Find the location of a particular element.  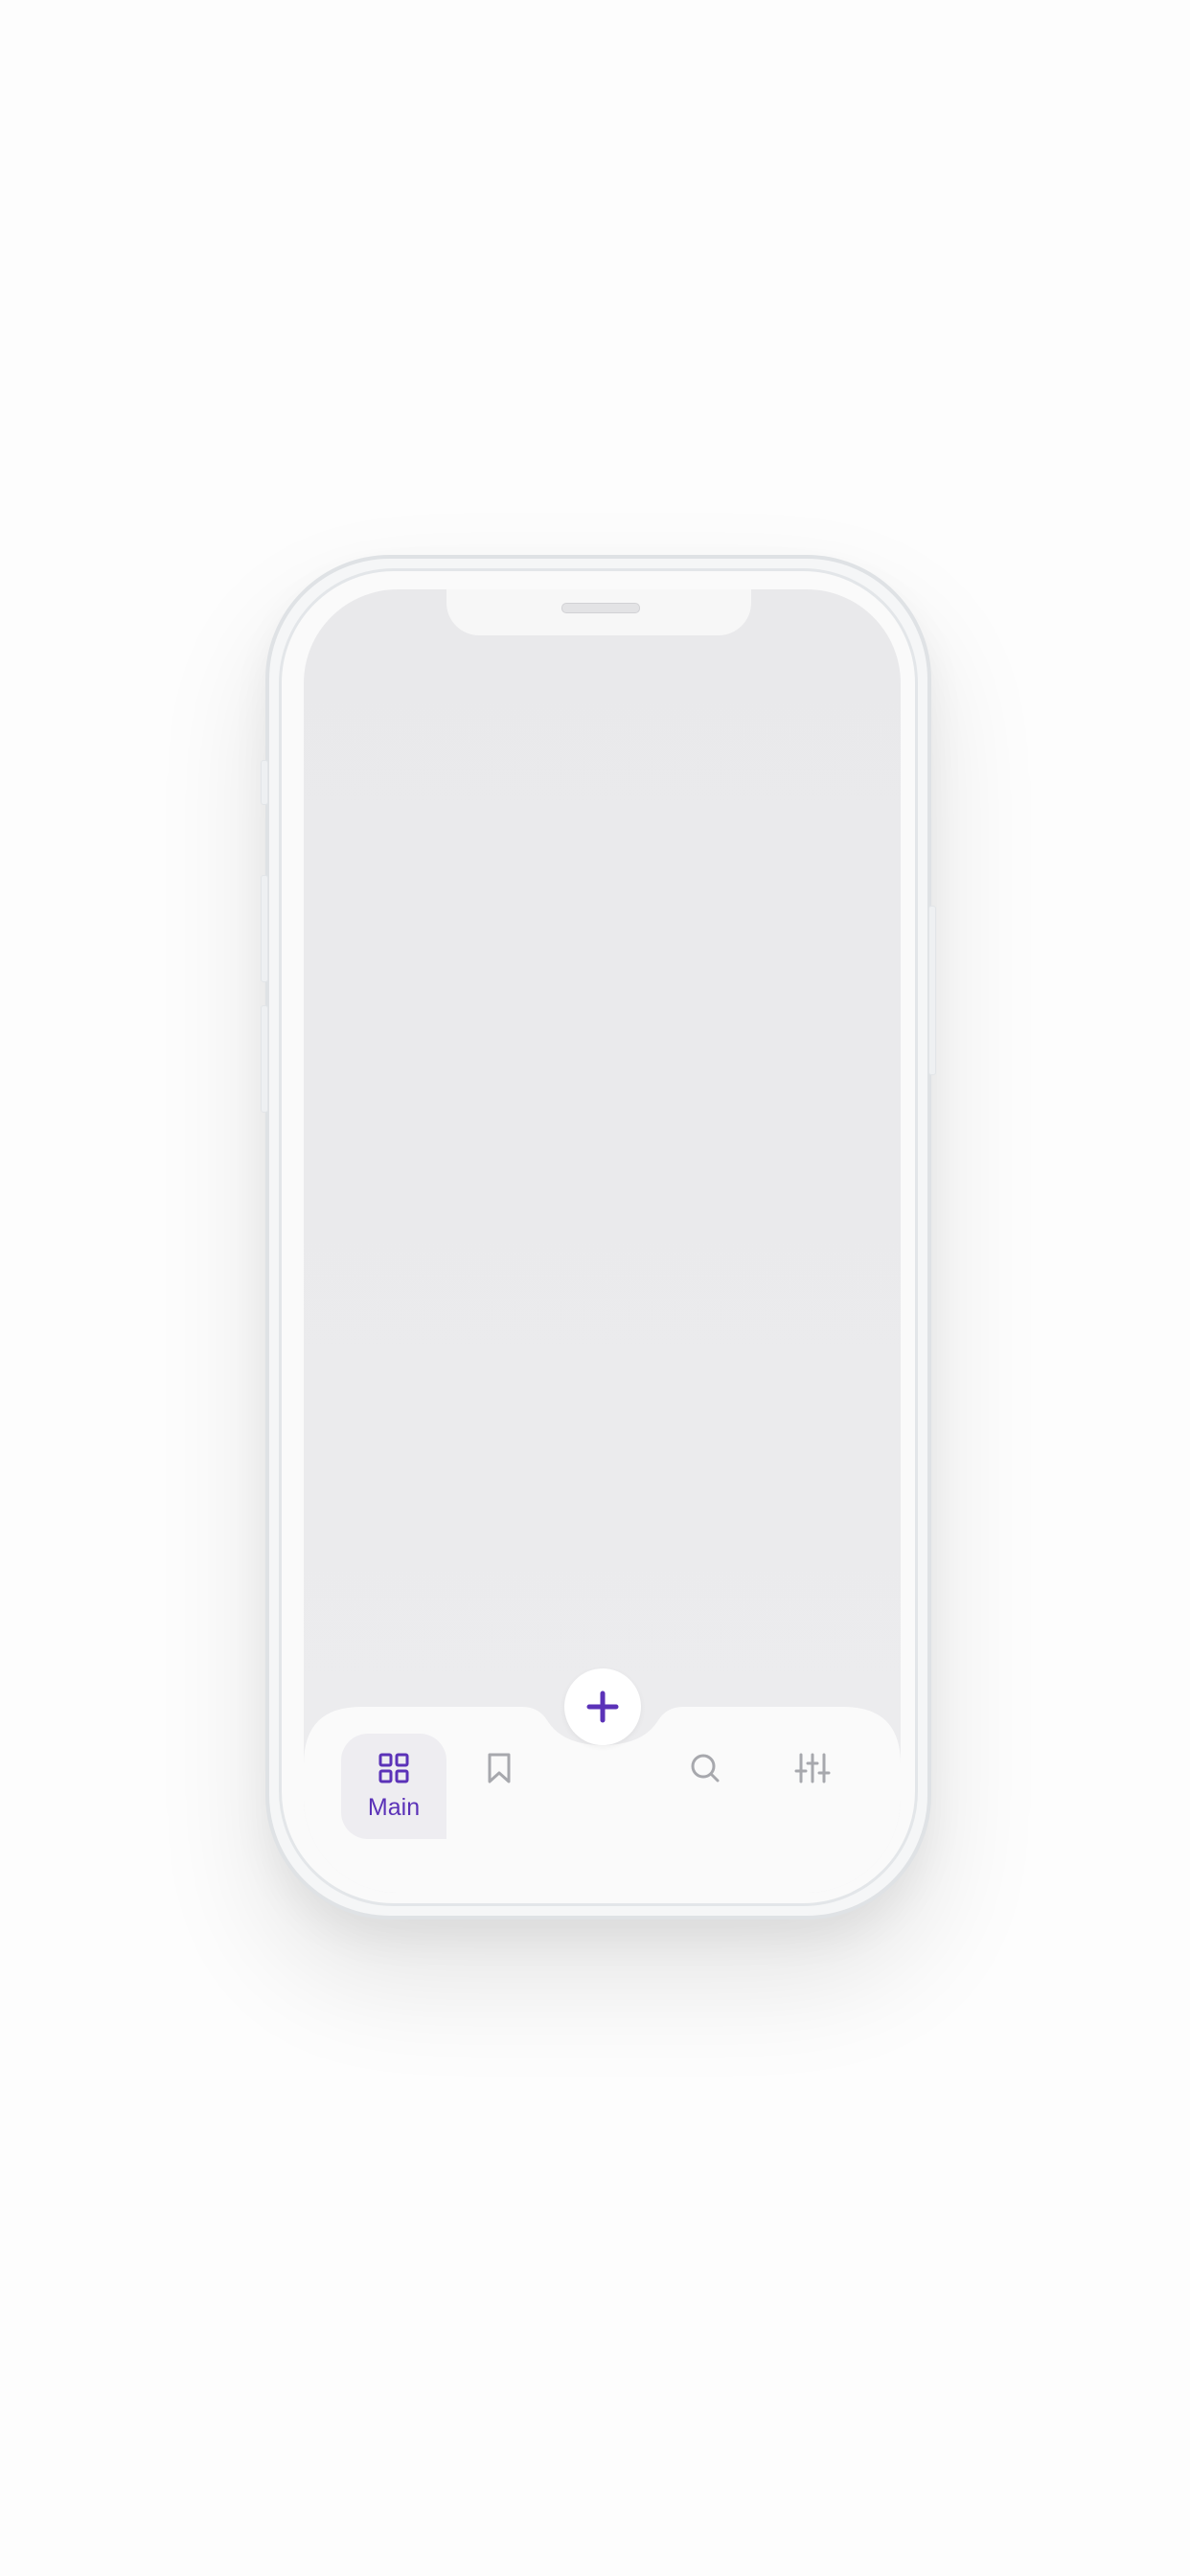

tab-filters is located at coordinates (812, 1768).